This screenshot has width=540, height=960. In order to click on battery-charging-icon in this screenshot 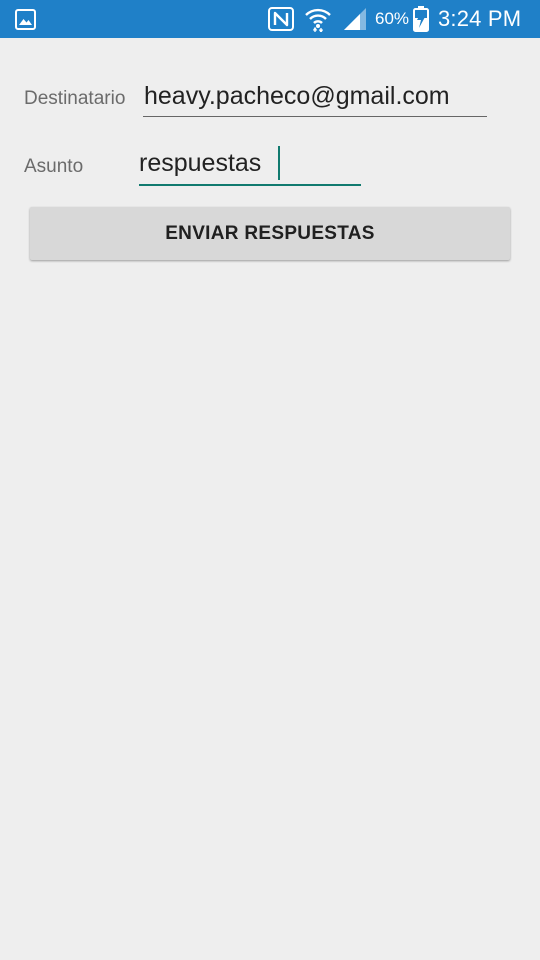, I will do `click(421, 19)`.